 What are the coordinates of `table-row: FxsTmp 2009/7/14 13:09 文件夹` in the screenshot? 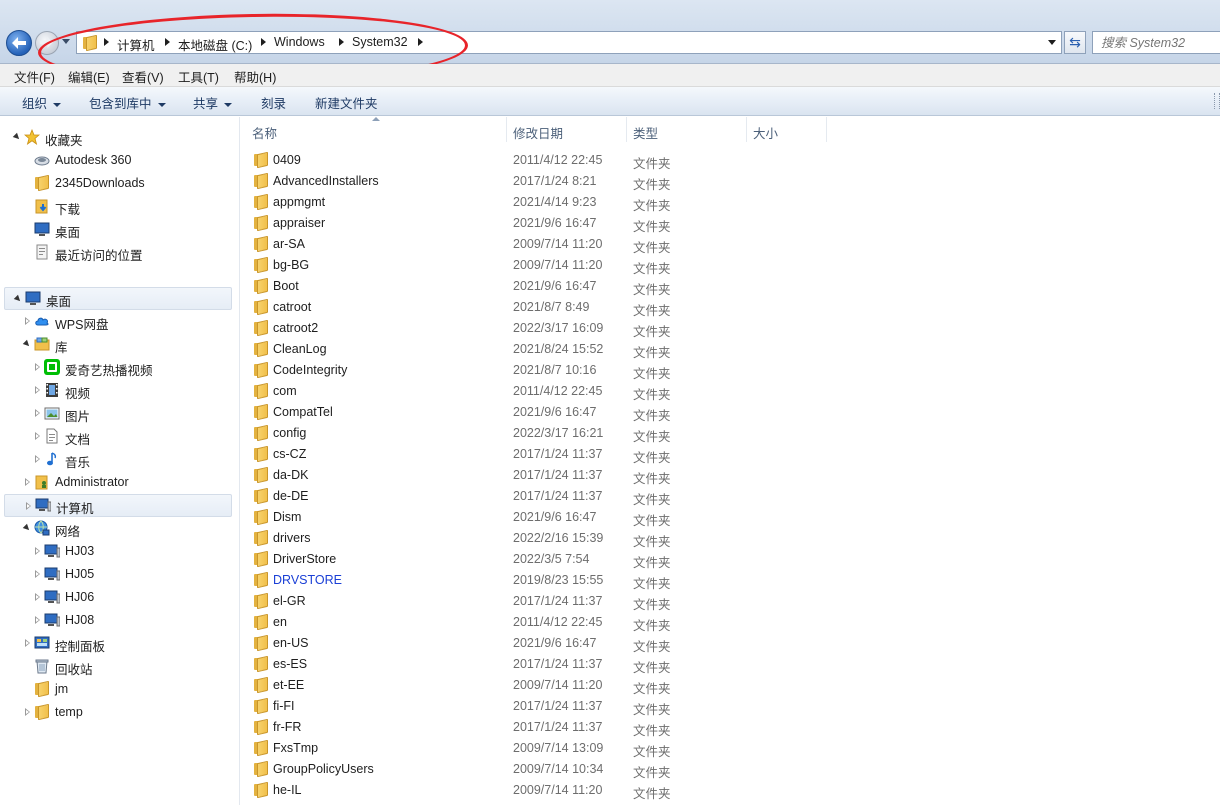 It's located at (730, 748).